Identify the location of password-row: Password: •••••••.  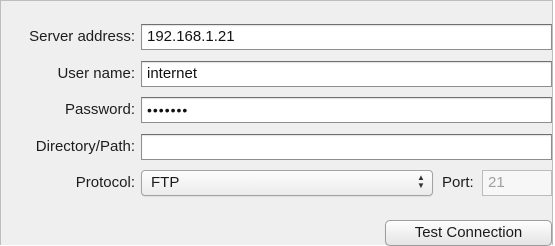
(277, 110).